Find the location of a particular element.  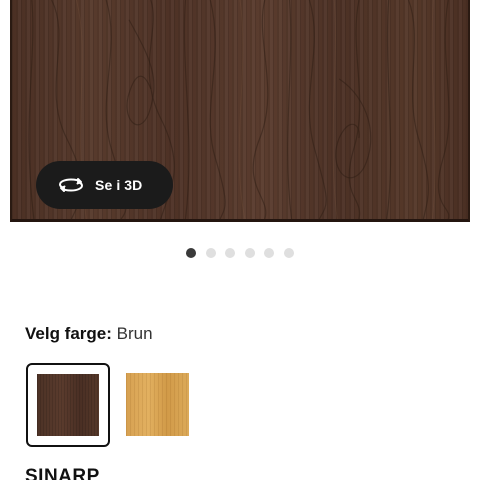

view-3d-button: Se i 3D is located at coordinates (104, 185).